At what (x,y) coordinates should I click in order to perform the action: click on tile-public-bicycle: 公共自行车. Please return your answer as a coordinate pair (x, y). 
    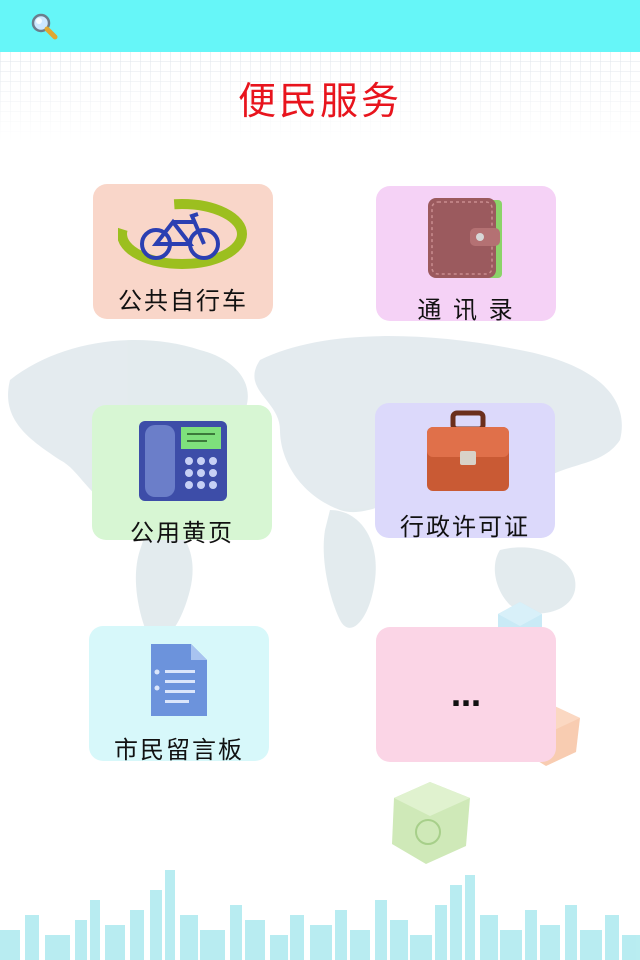
    Looking at the image, I should click on (183, 251).